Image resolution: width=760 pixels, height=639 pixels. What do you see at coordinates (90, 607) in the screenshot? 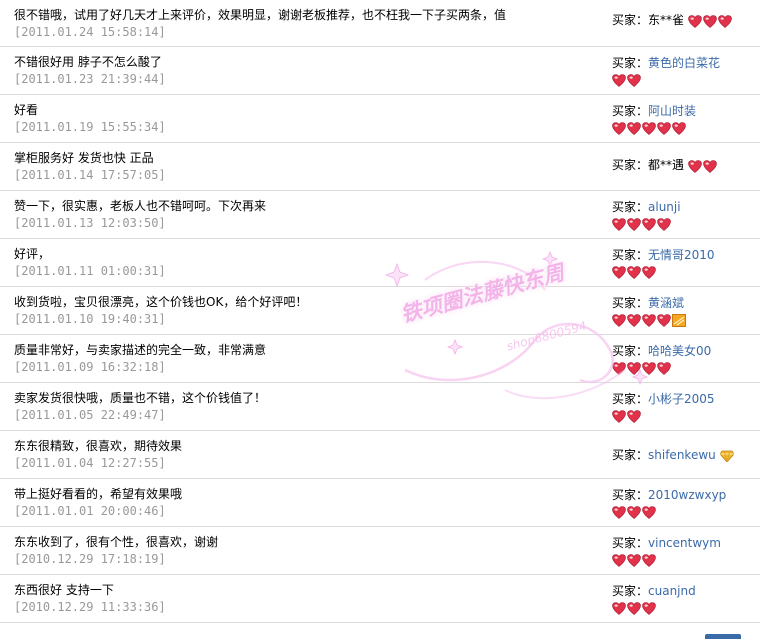
I see `review-date: [2010.12.29 11:33:36]` at bounding box center [90, 607].